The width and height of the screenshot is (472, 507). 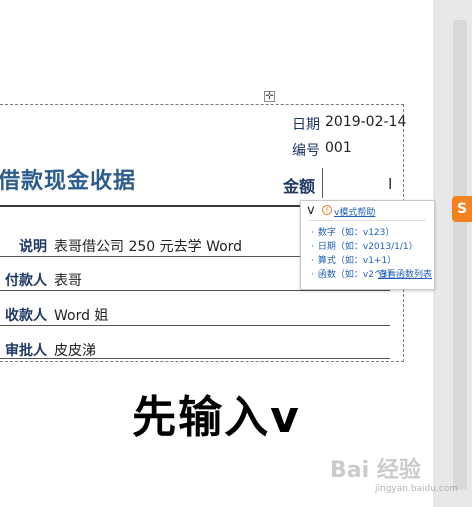 I want to click on number-label: 编号, so click(x=306, y=151).